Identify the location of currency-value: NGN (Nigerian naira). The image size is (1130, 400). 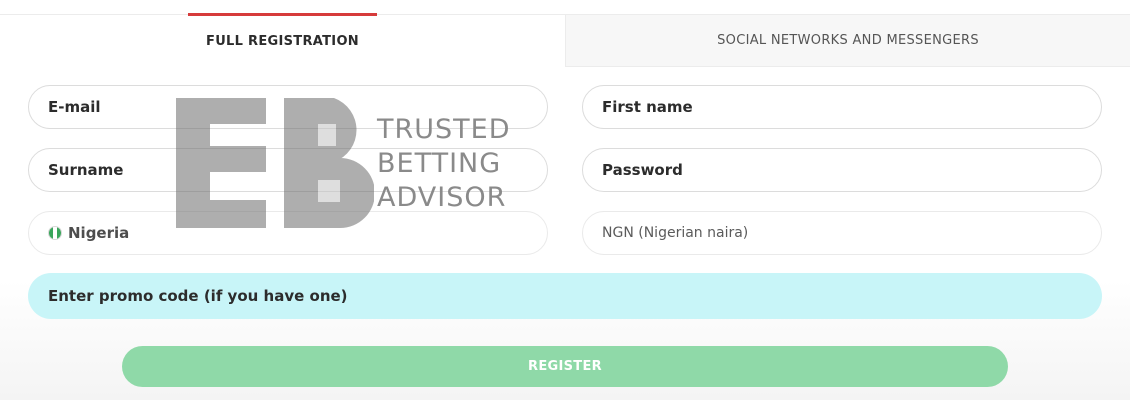
(675, 233).